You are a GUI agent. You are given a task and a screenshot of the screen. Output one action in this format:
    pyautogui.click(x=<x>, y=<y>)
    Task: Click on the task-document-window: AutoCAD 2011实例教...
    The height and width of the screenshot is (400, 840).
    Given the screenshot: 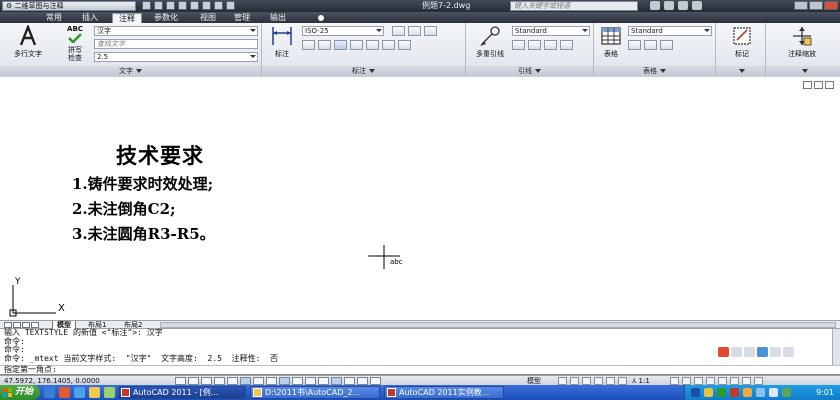 What is the action you would take?
    pyautogui.click(x=444, y=392)
    